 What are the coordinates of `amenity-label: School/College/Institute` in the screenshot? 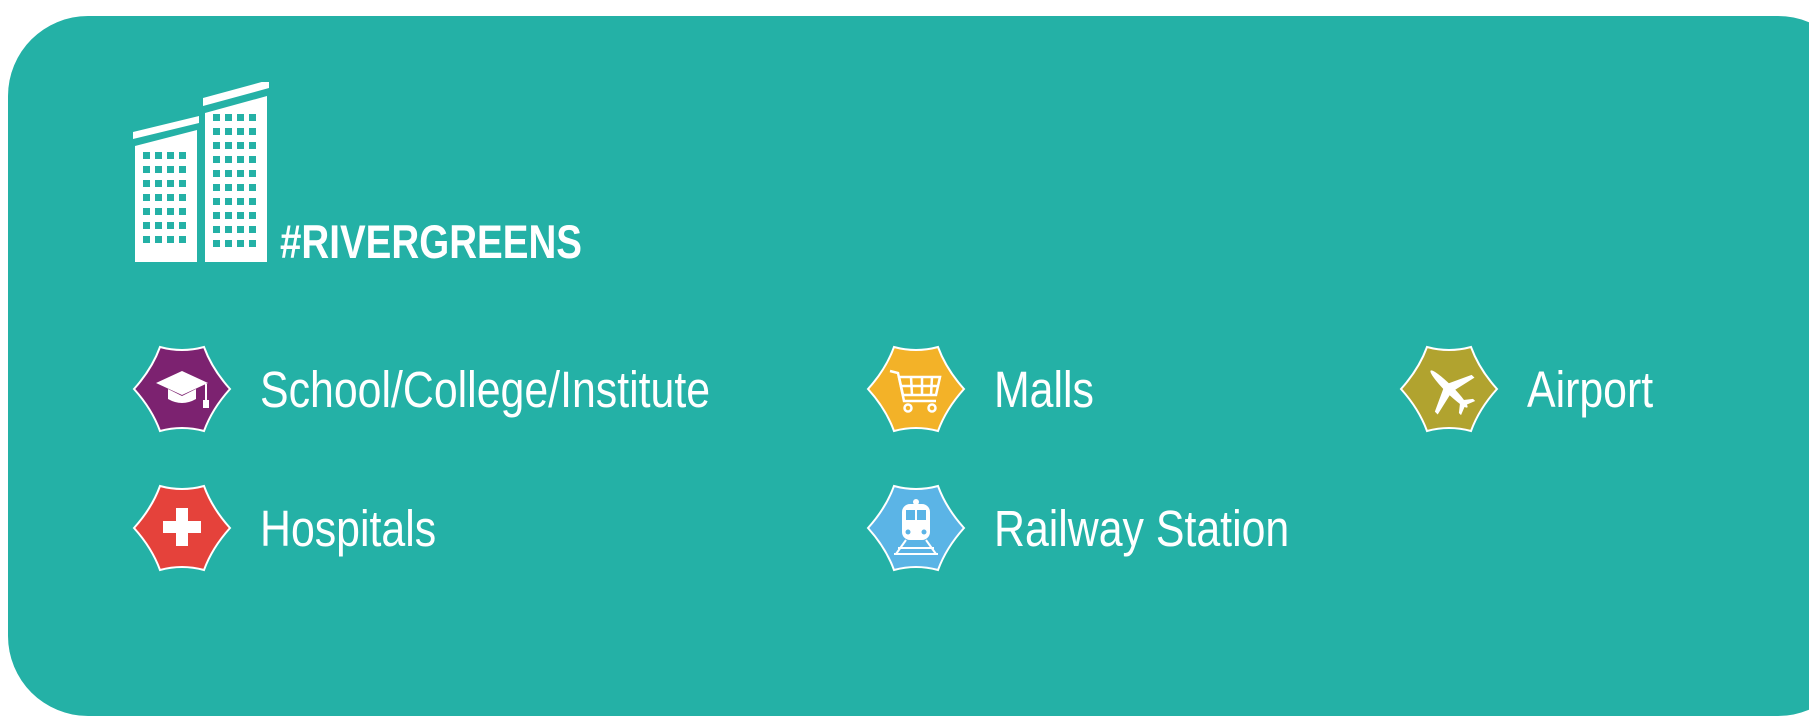 It's located at (485, 389).